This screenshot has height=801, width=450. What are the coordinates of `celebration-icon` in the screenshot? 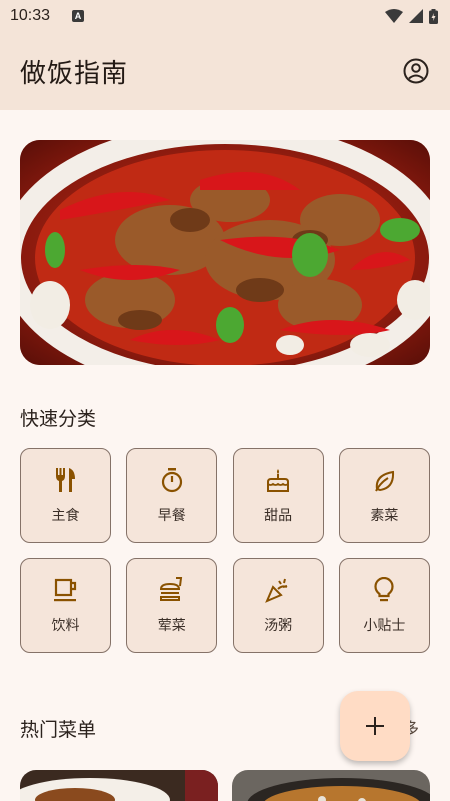 It's located at (278, 590).